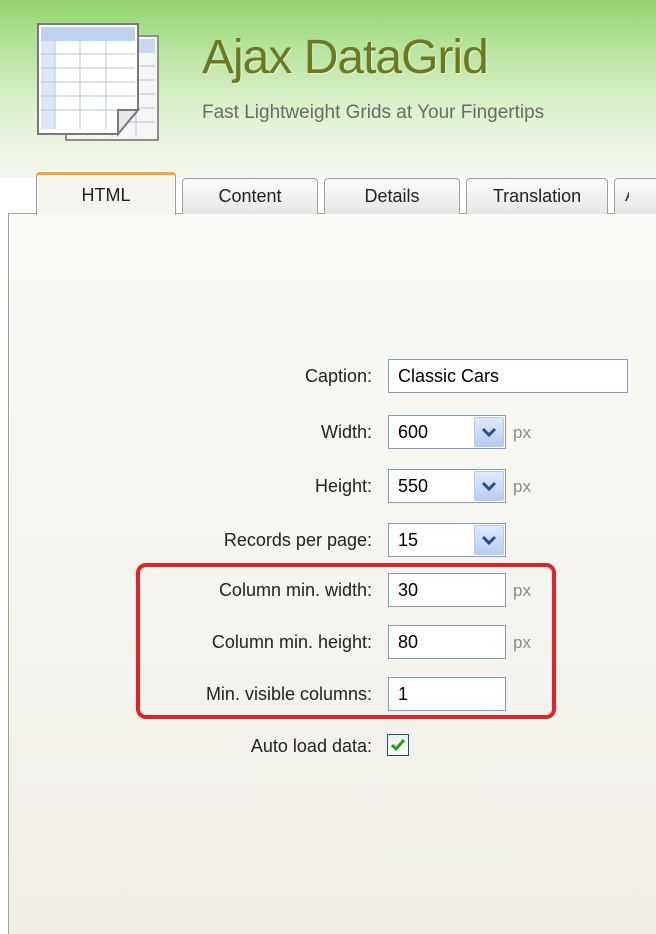 The width and height of the screenshot is (656, 934). I want to click on auto-load-data-label: Auto load data:, so click(311, 746).